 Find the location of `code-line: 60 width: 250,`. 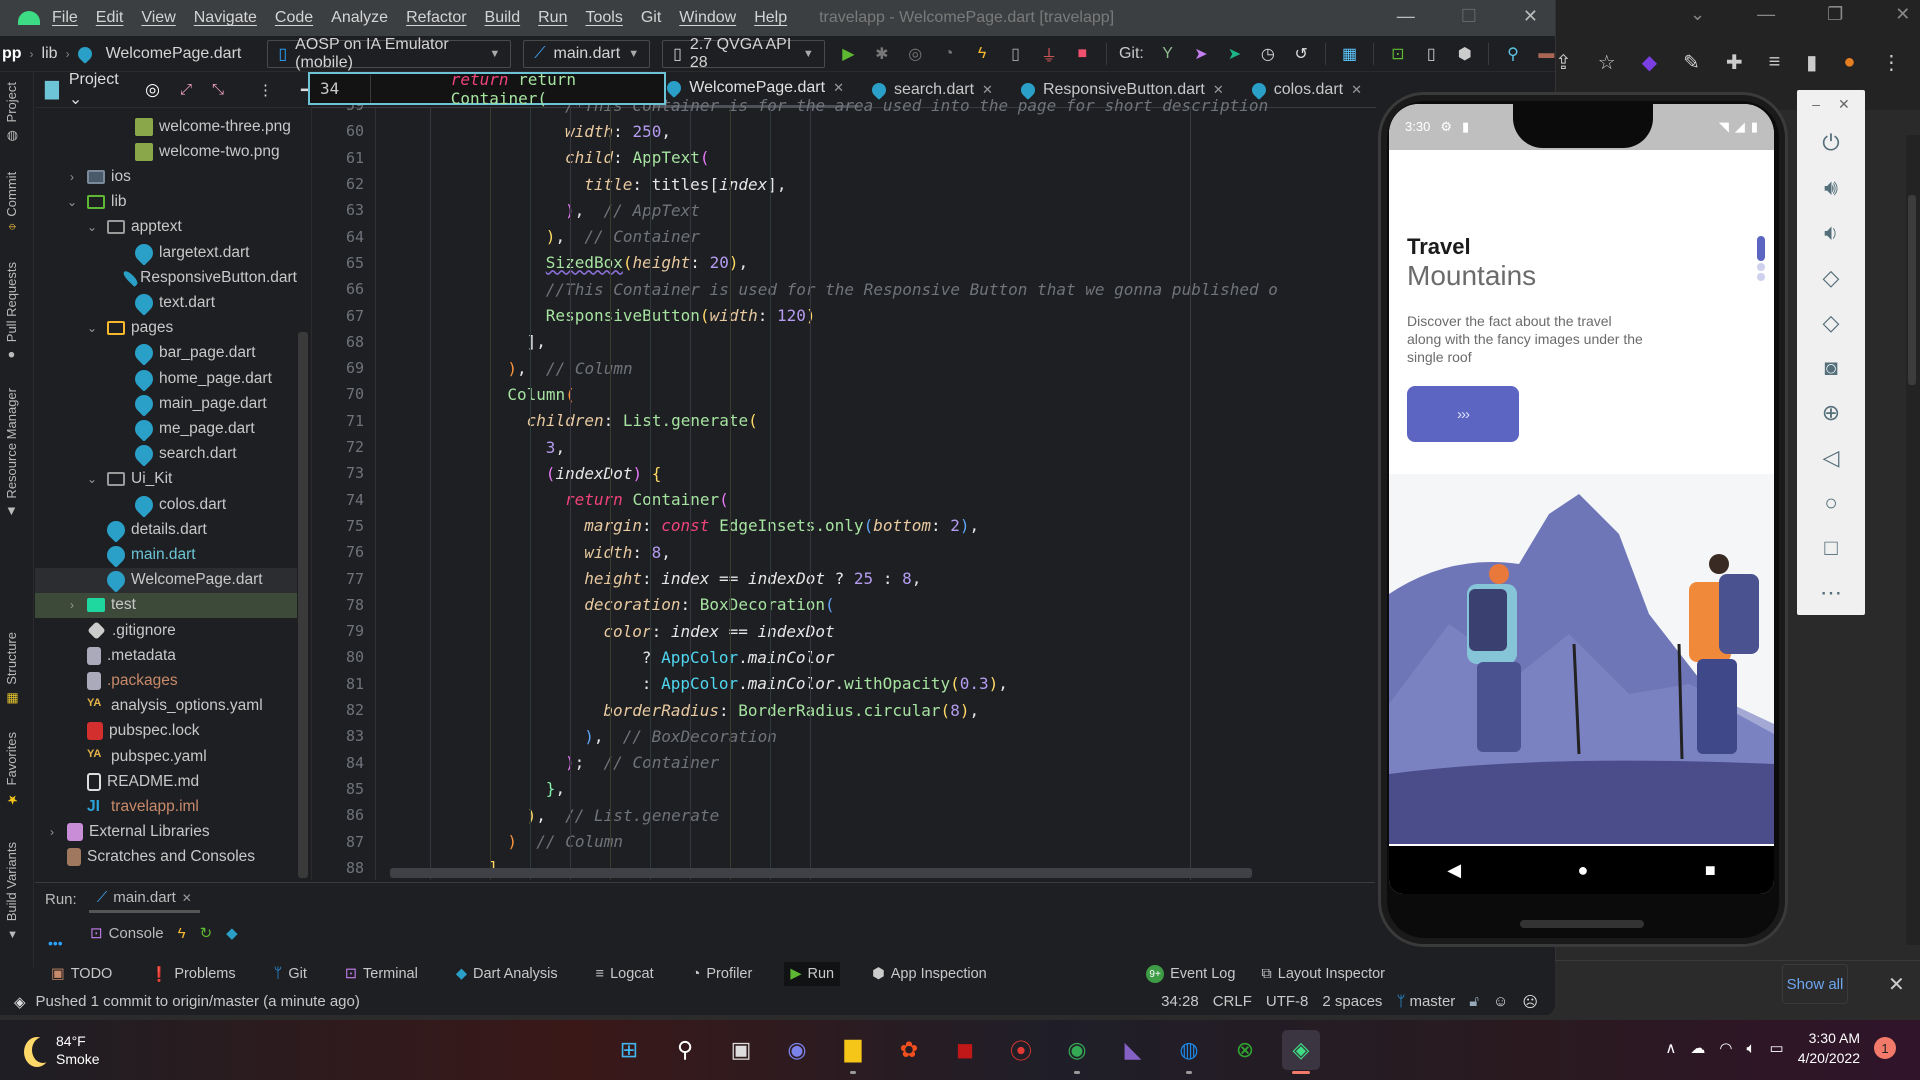

code-line: 60 width: 250, is located at coordinates (844, 131).